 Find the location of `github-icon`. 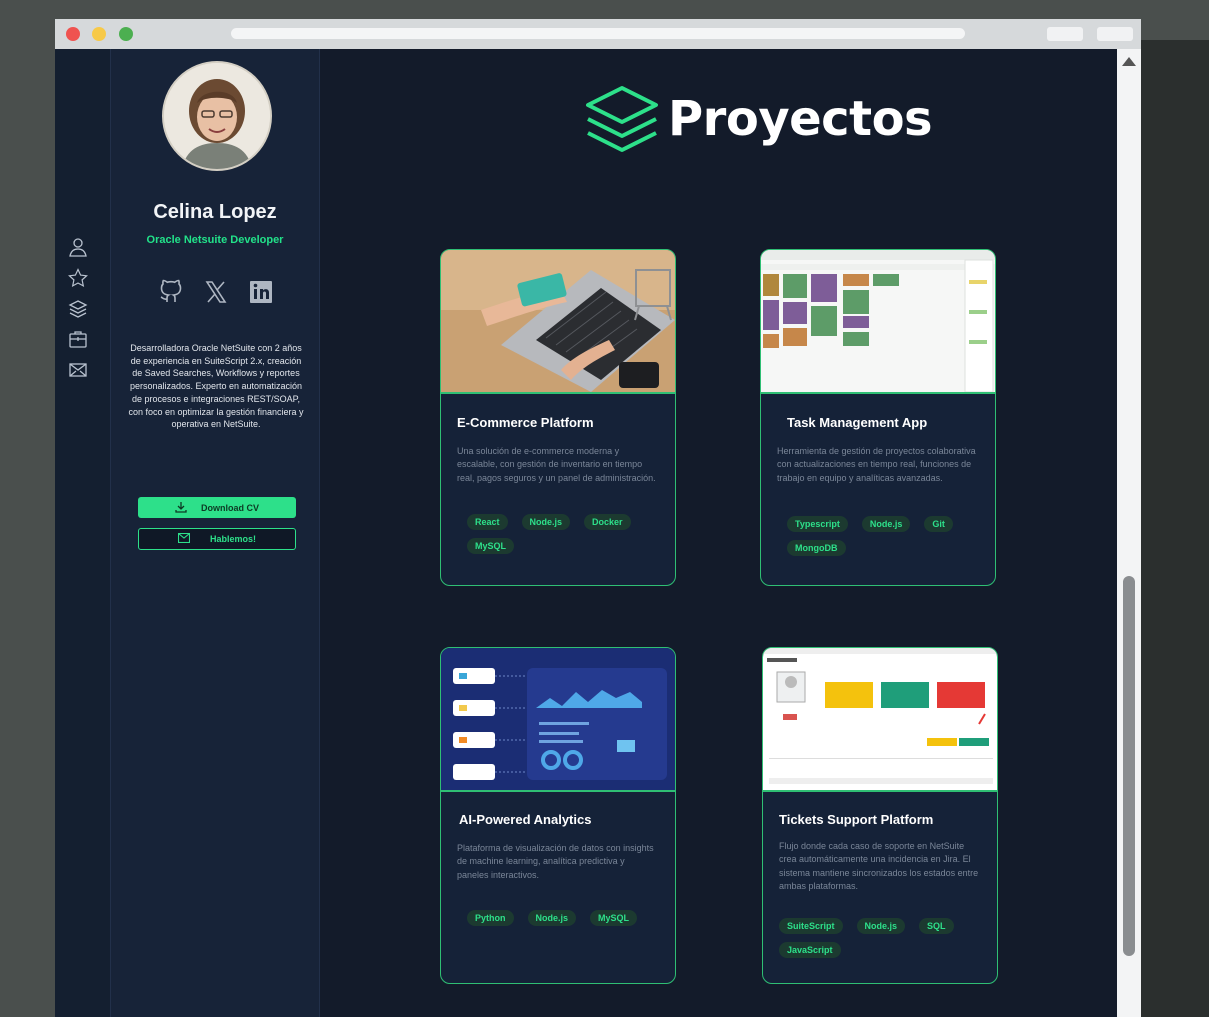

github-icon is located at coordinates (171, 292).